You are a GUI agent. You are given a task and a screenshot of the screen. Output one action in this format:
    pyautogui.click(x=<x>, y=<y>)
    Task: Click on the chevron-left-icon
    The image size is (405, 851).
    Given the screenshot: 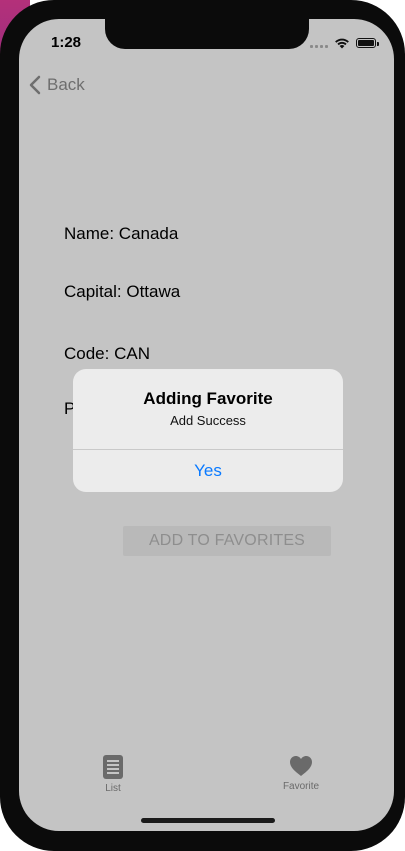 What is the action you would take?
    pyautogui.click(x=35, y=85)
    